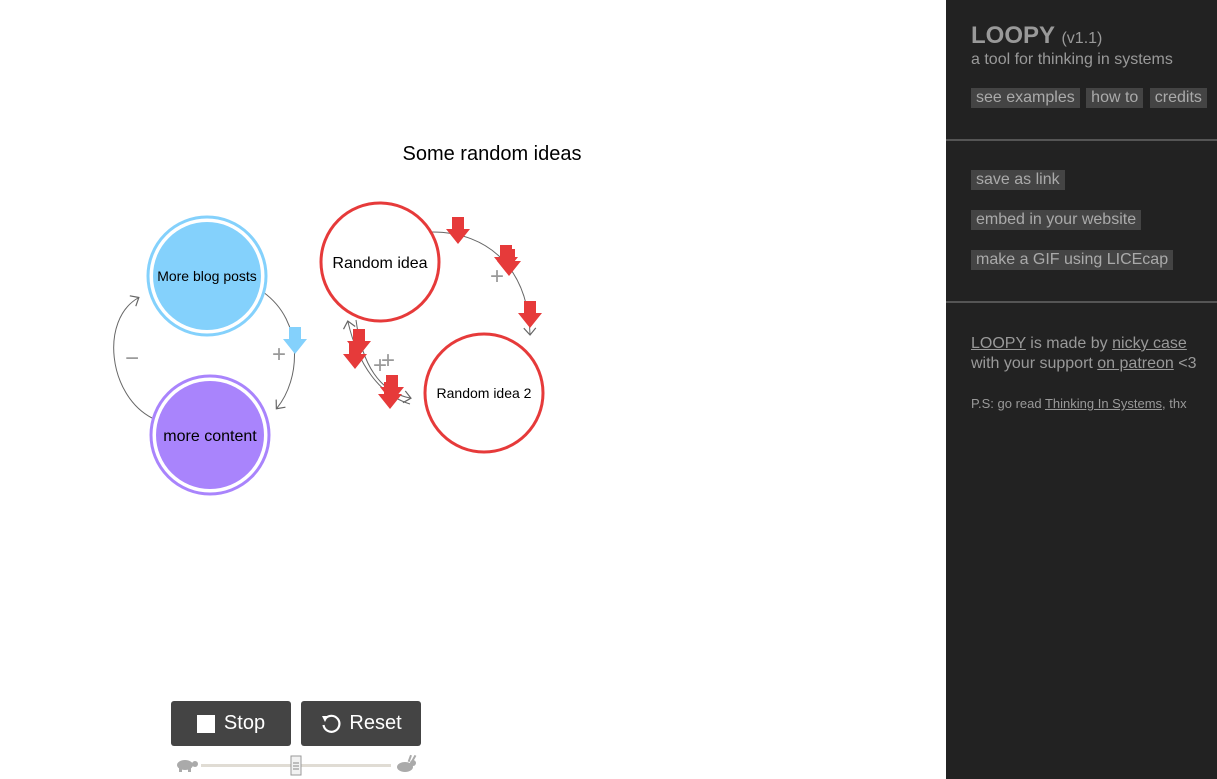  I want to click on ps-prefix: P.S: go read, so click(1008, 403).